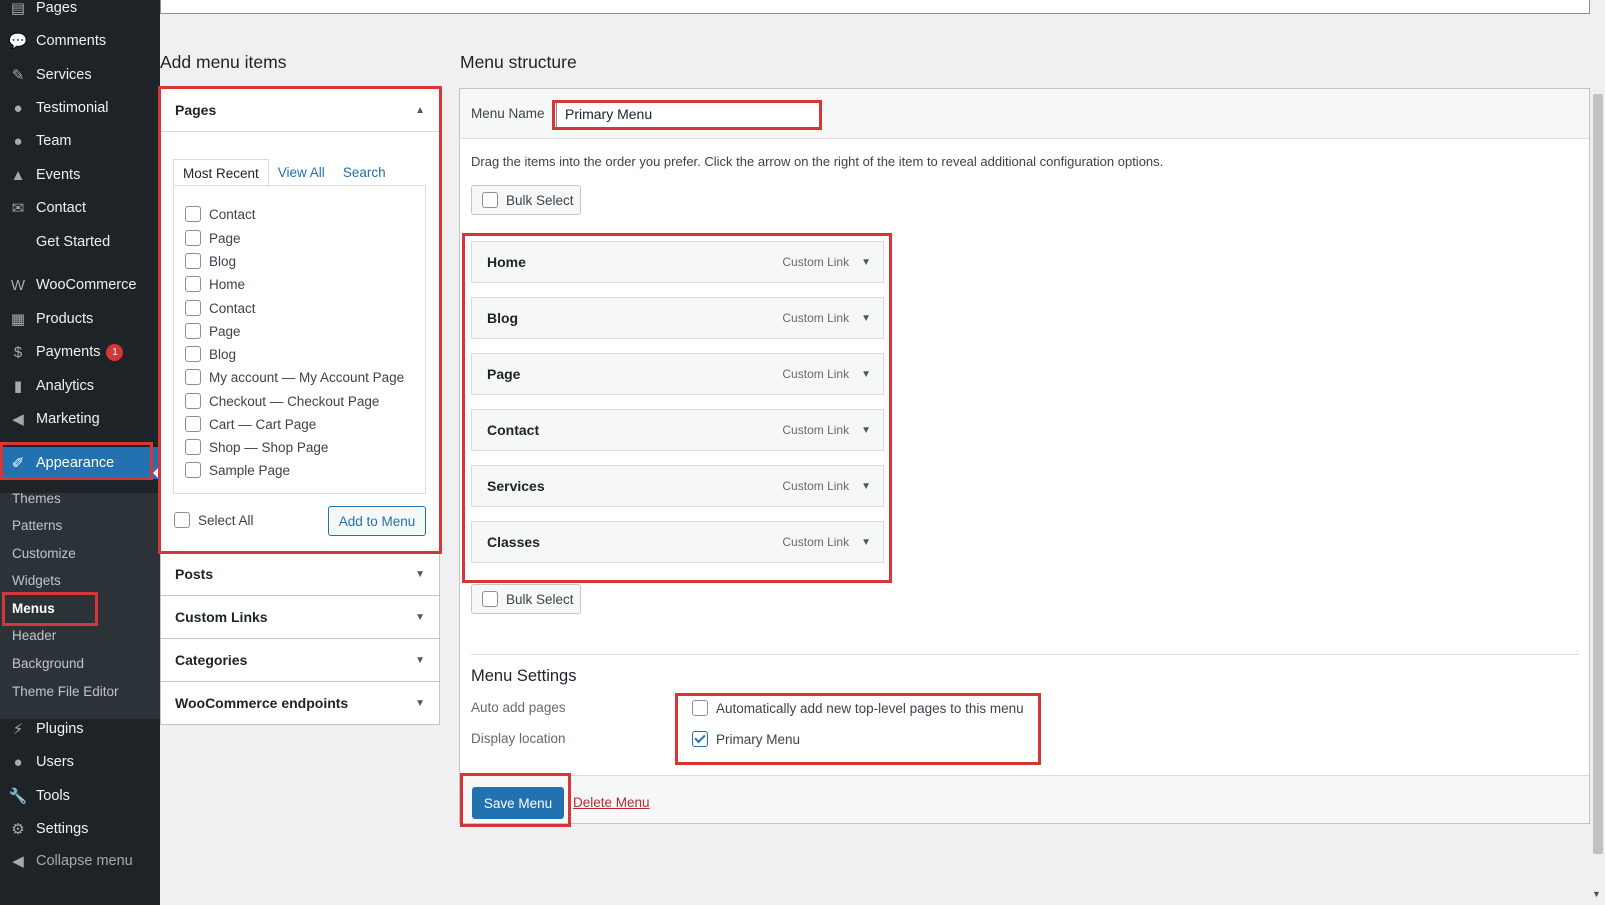 The height and width of the screenshot is (905, 1605). What do you see at coordinates (526, 599) in the screenshot?
I see `bulk-select-button-bottom: Bulk Select` at bounding box center [526, 599].